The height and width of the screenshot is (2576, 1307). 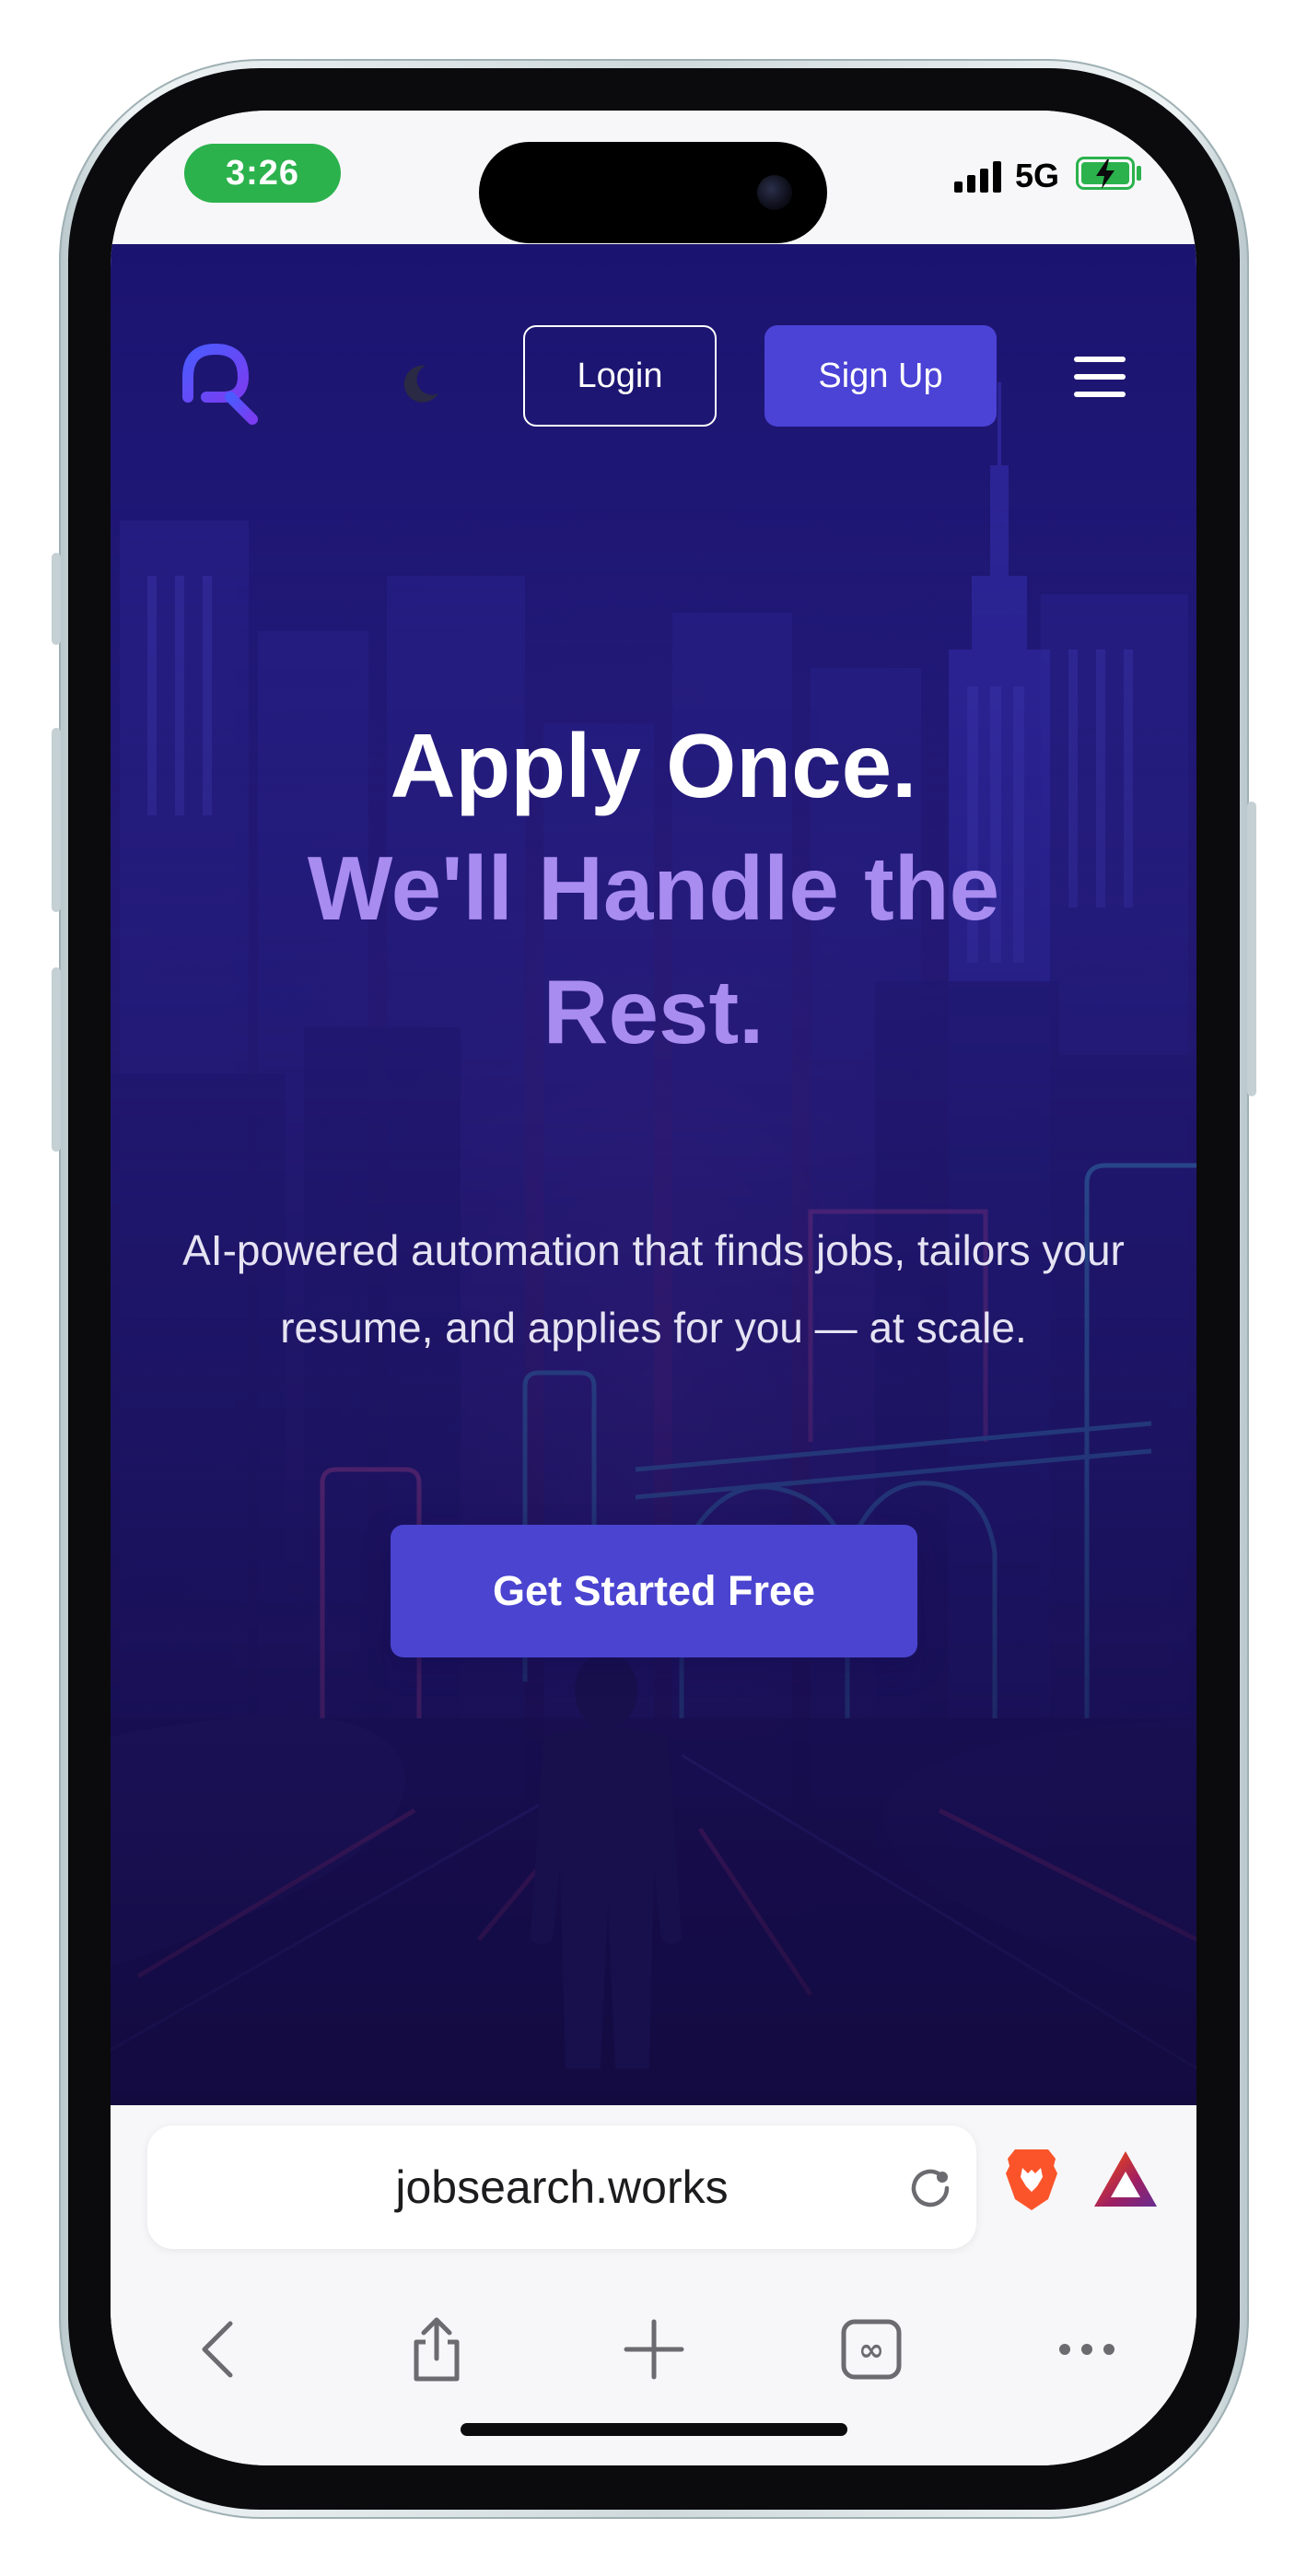 What do you see at coordinates (218, 2349) in the screenshot?
I see `back-icon` at bounding box center [218, 2349].